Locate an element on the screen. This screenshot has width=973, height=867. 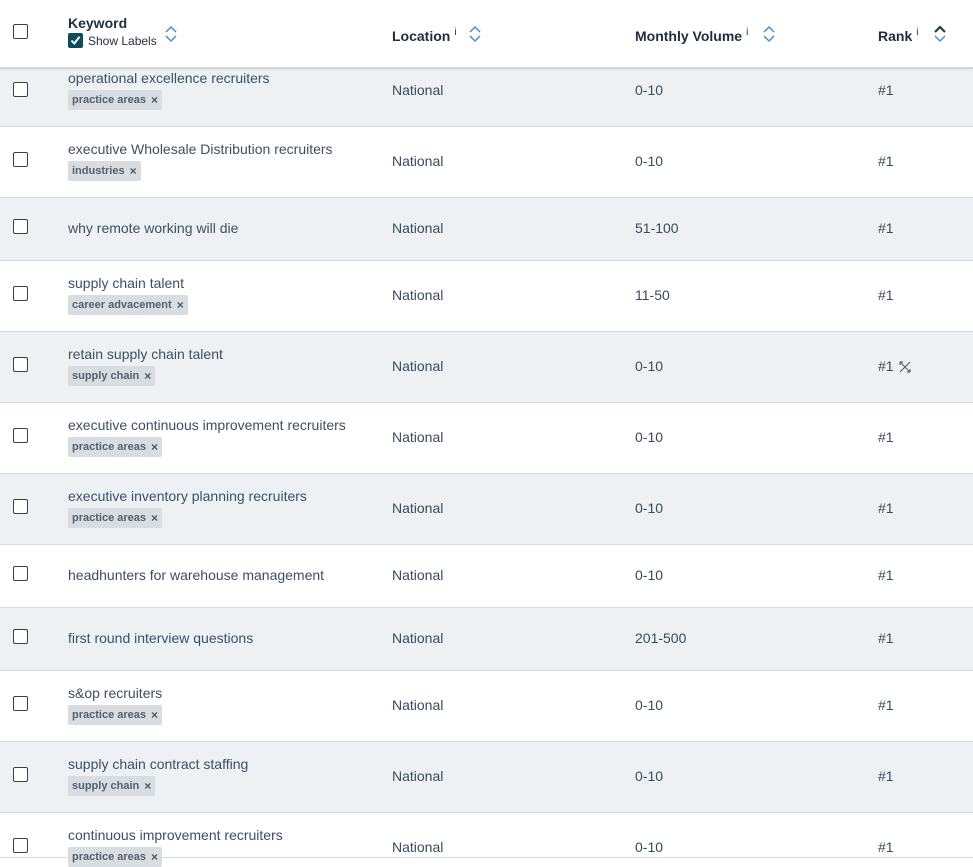
keyword-tag: career advacement × is located at coordinates (128, 305).